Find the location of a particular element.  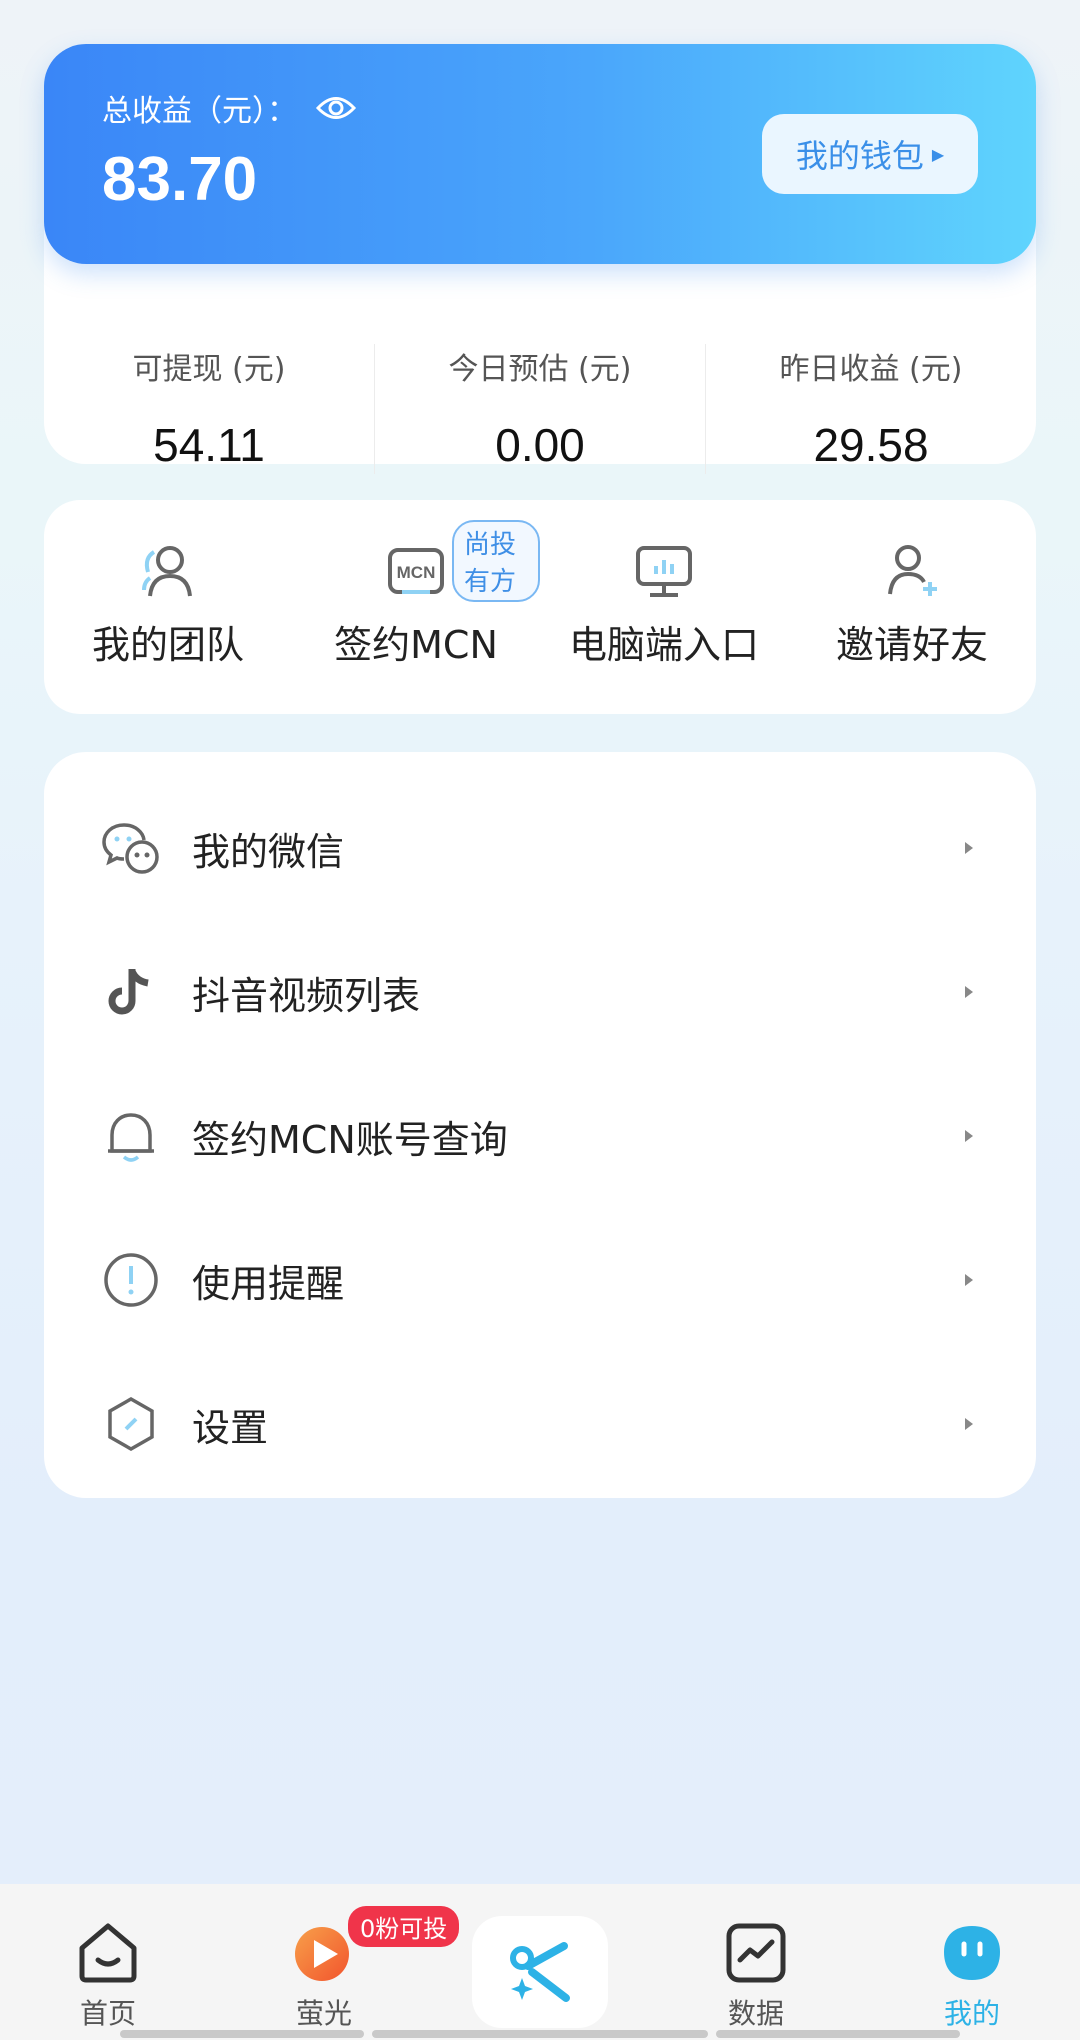

capcut-icon is located at coordinates (540, 1972).